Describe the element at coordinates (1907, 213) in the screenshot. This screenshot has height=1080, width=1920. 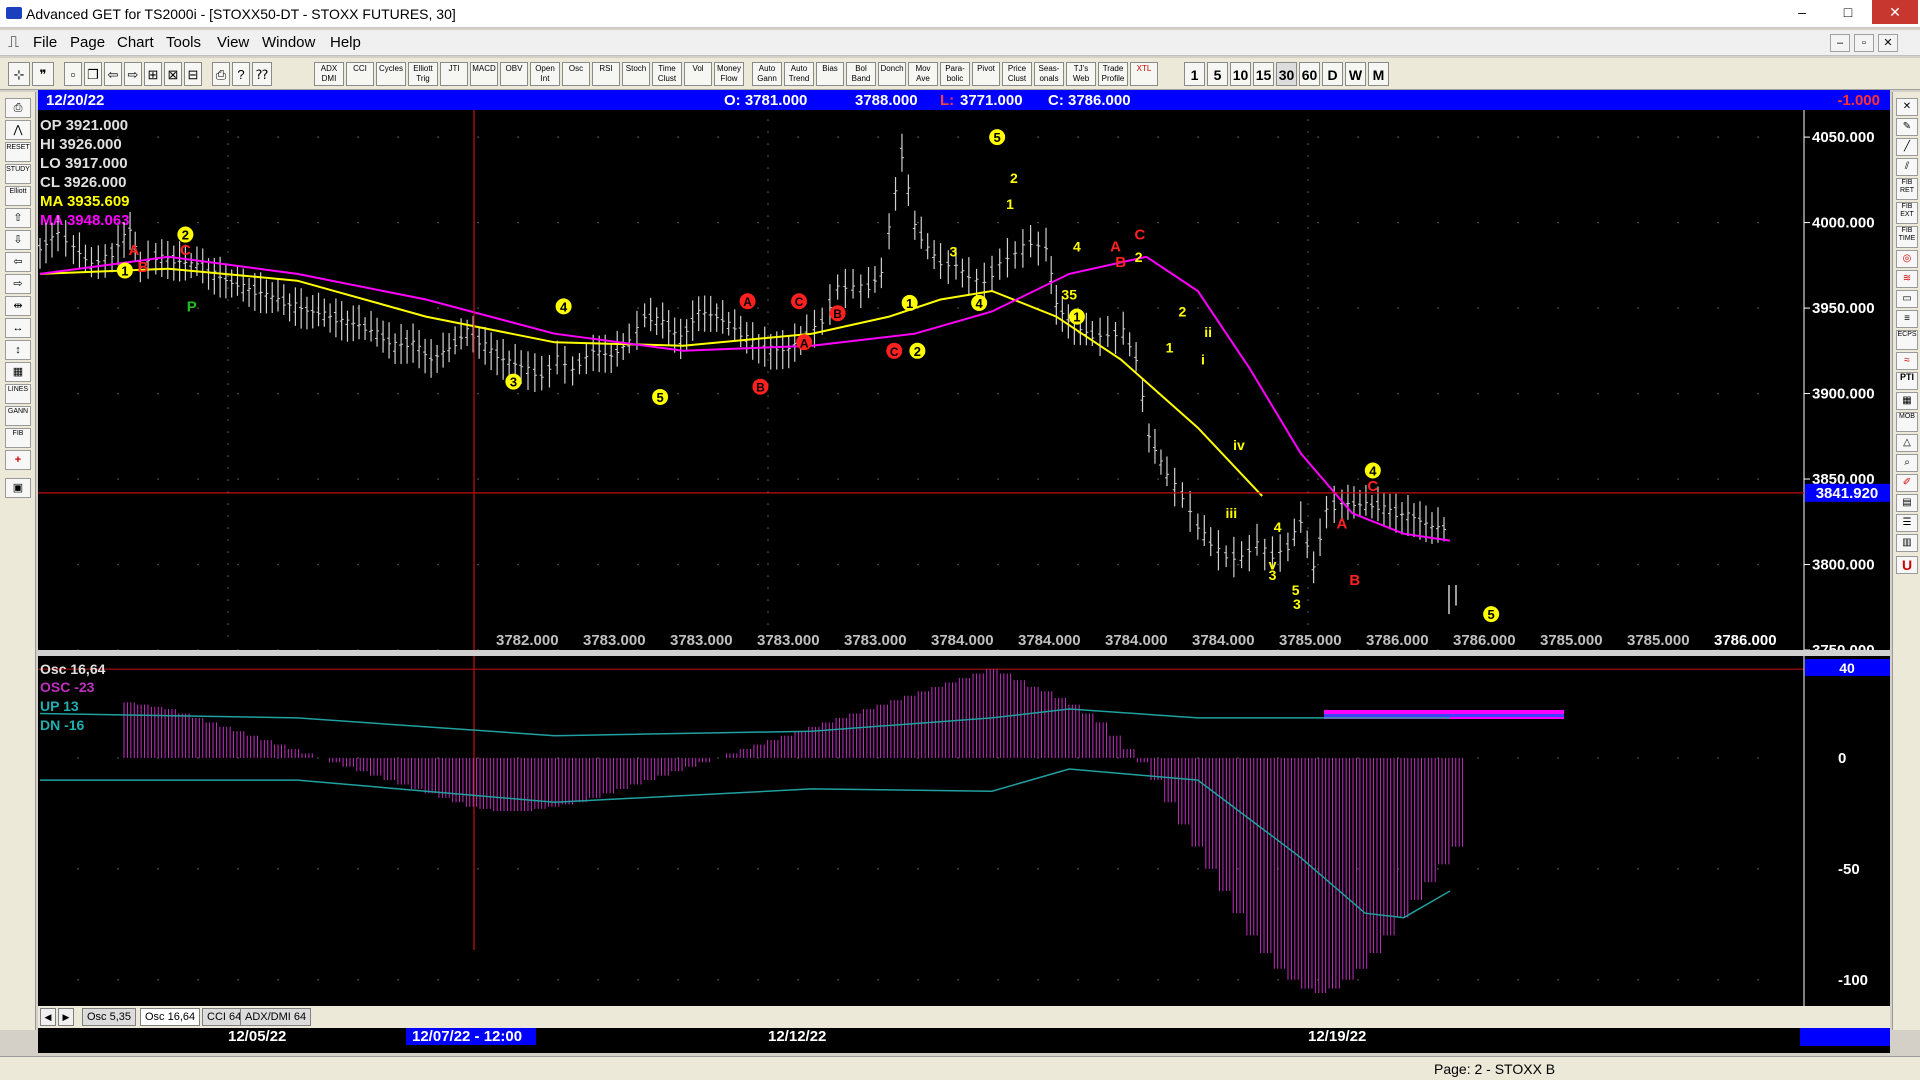
I see `fib-ext-button: FIB EXT` at that location.